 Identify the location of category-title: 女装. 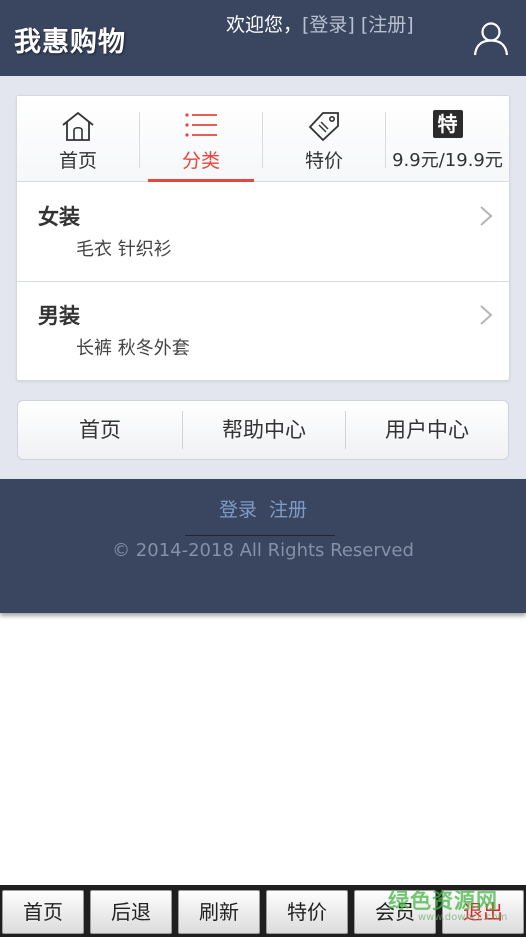
(59, 217).